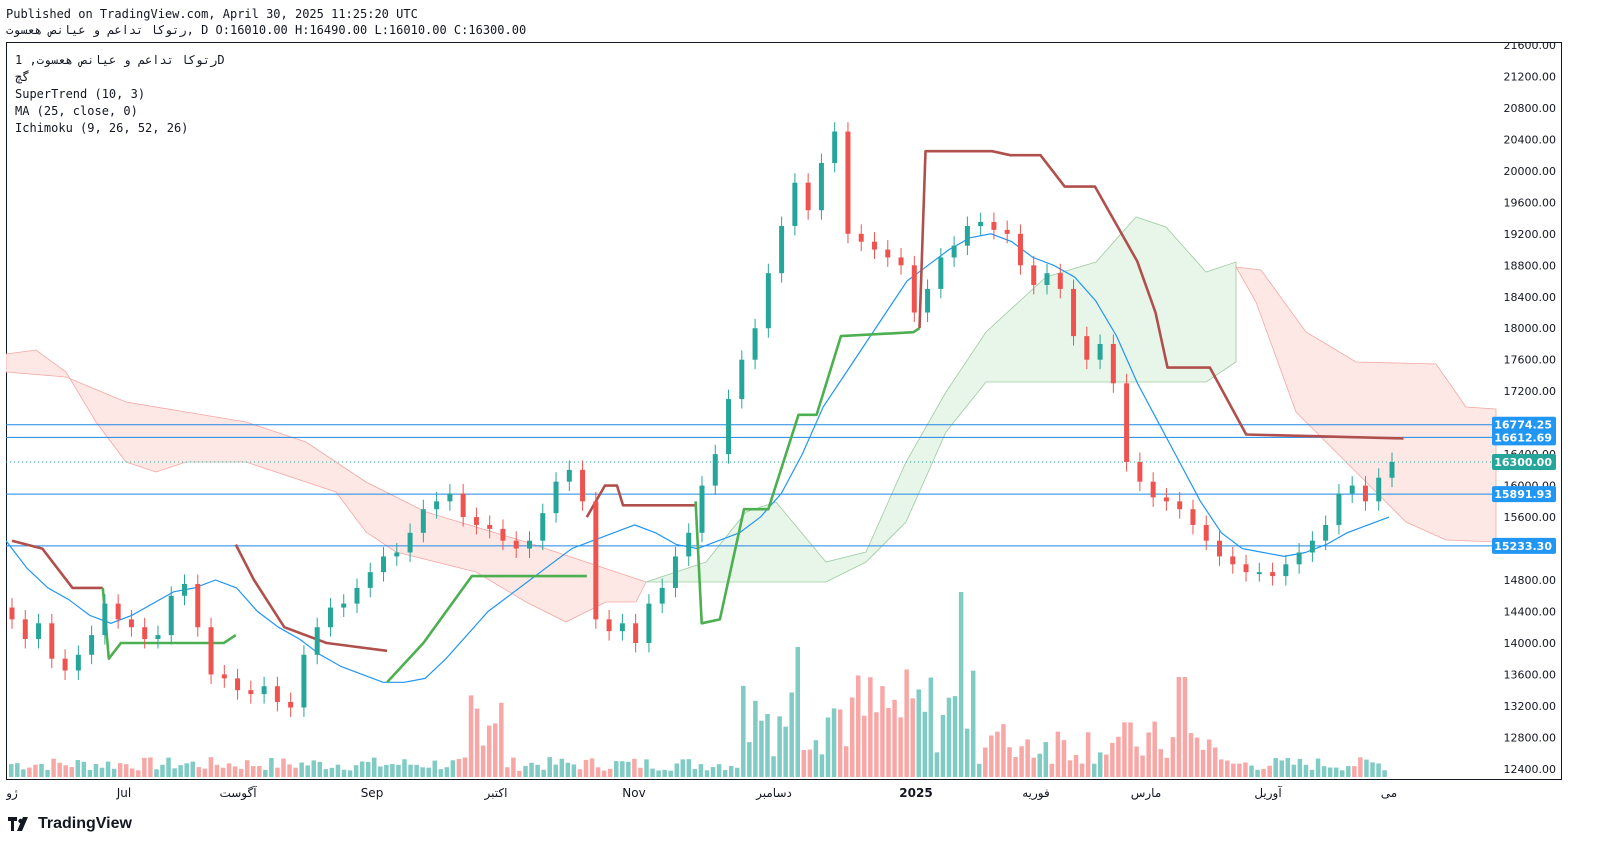 The height and width of the screenshot is (858, 1598). What do you see at coordinates (120, 111) in the screenshot?
I see `legend-ma: MA (25, close, 0)` at bounding box center [120, 111].